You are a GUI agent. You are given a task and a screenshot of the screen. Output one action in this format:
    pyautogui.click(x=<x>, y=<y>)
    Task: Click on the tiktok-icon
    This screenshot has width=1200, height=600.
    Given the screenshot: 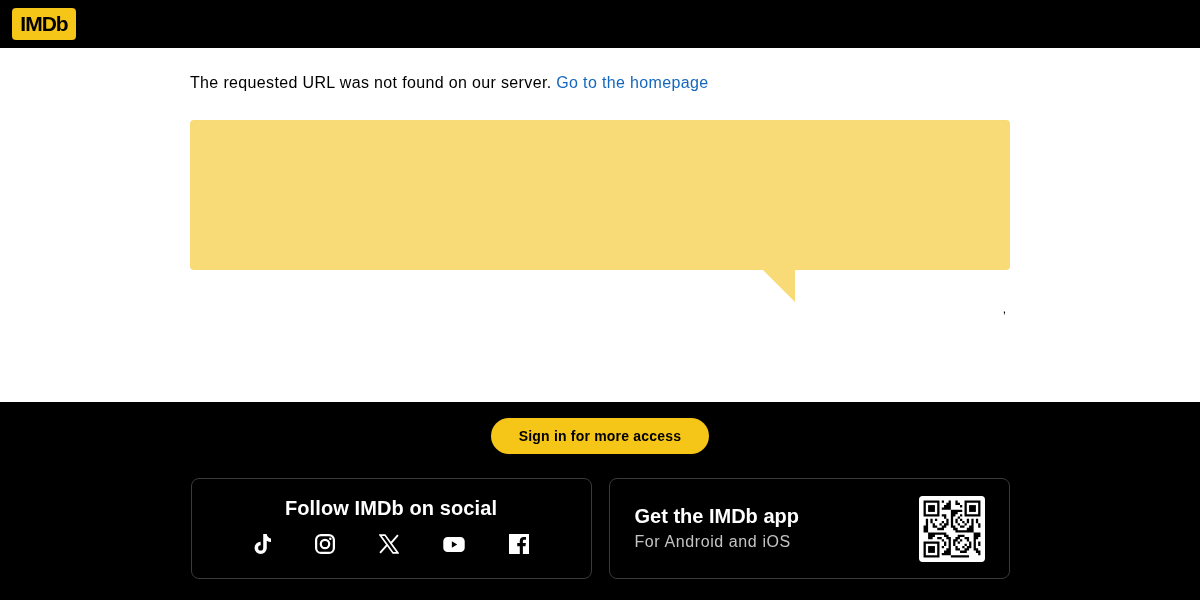 What is the action you would take?
    pyautogui.click(x=262, y=544)
    